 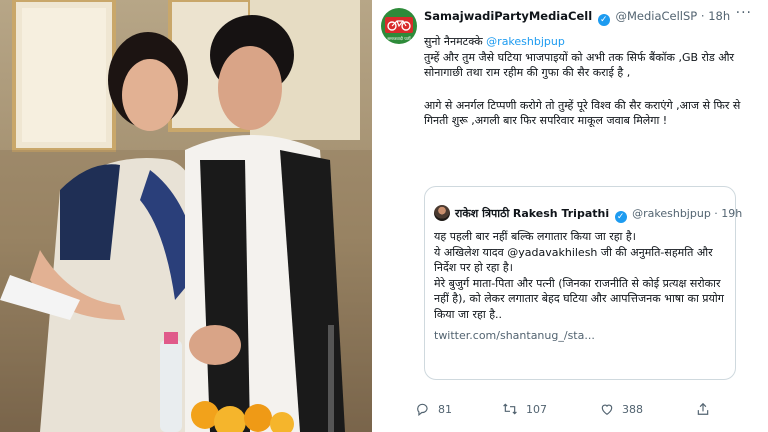 What do you see at coordinates (671, 213) in the screenshot?
I see `quoted-author-handle: @rakeshbjpup` at bounding box center [671, 213].